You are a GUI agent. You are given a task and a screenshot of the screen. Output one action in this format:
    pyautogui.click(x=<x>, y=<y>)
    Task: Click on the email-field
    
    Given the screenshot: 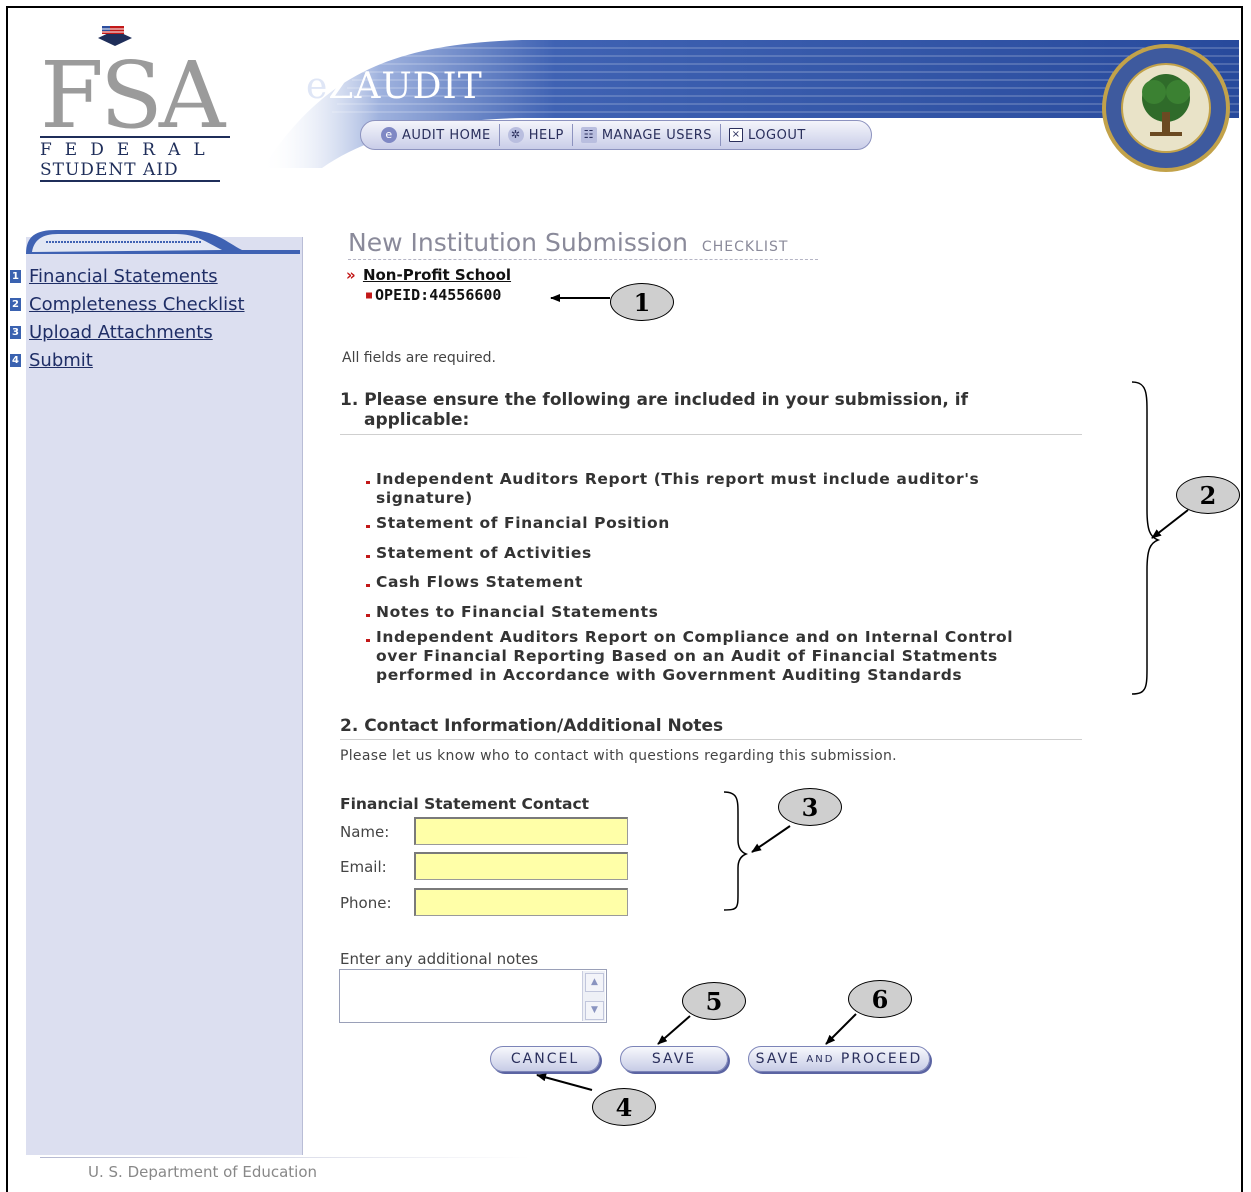 What is the action you would take?
    pyautogui.click(x=521, y=866)
    